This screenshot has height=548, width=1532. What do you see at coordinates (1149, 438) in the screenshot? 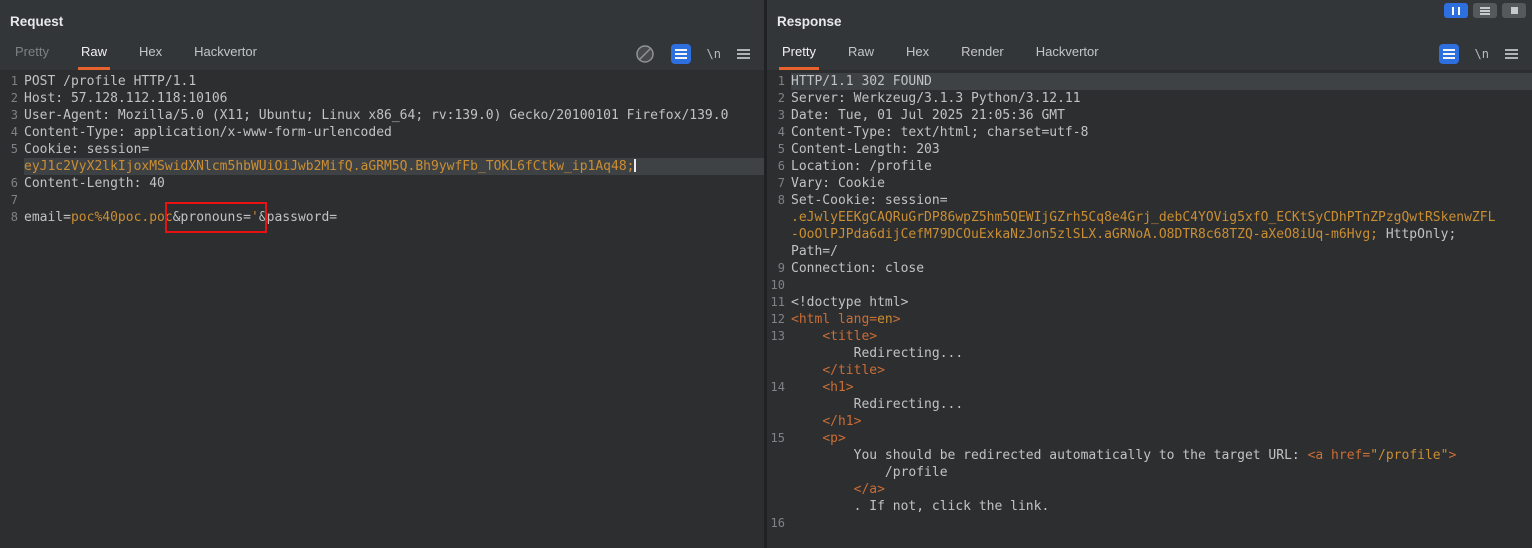
I see `code-line: 15 <p>` at bounding box center [1149, 438].